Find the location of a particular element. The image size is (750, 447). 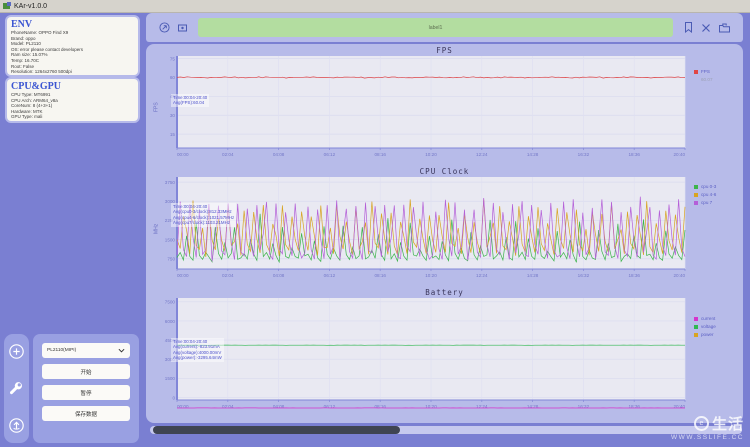

watermark: e 生活 WWW.SSLIFE.CC is located at coordinates (707, 427).